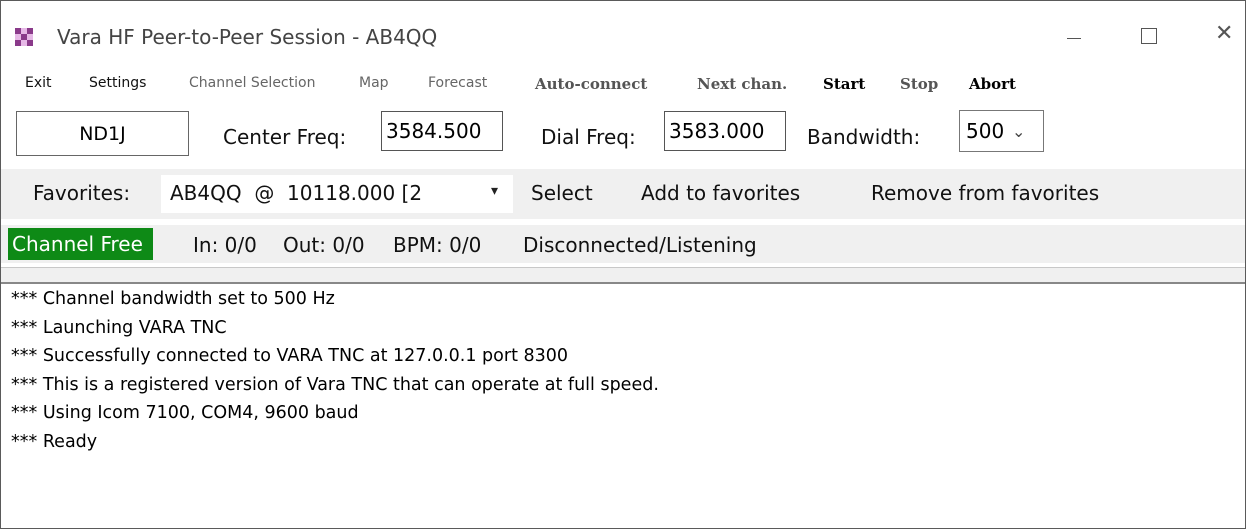  What do you see at coordinates (54, 441) in the screenshot?
I see `log-line: *** Ready` at bounding box center [54, 441].